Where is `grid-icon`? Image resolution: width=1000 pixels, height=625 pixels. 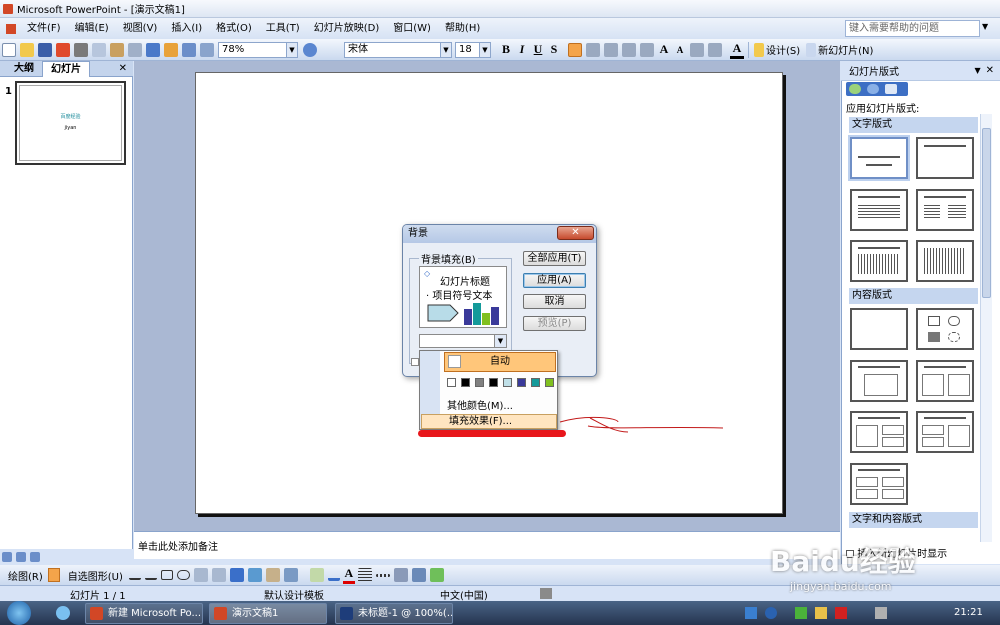 grid-icon is located at coordinates (207, 49).